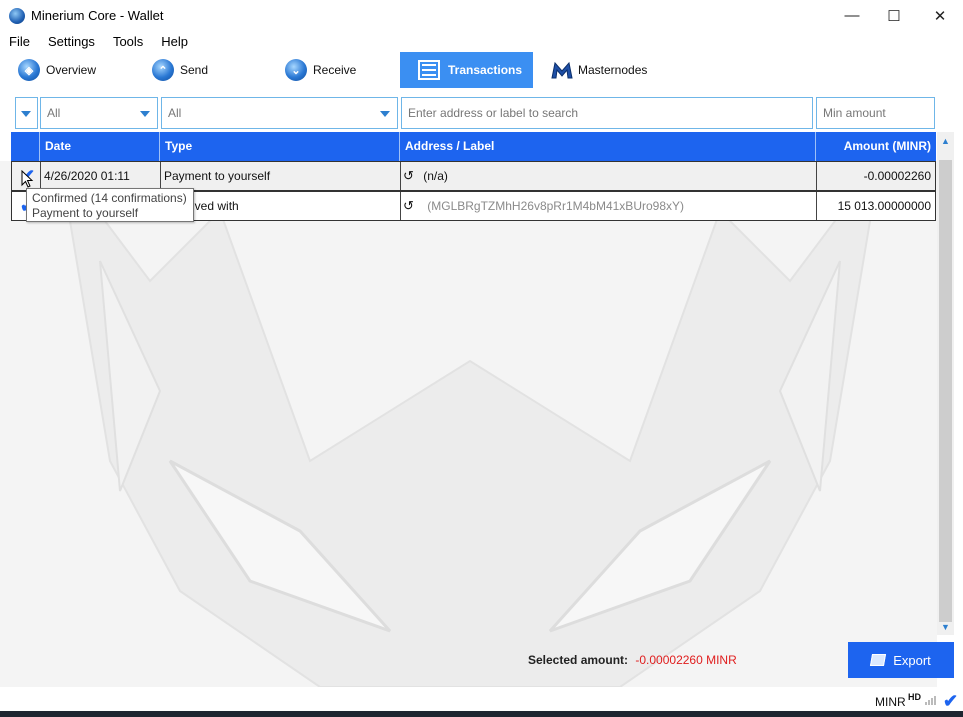 Image resolution: width=963 pixels, height=717 pixels. Describe the element at coordinates (19, 42) in the screenshot. I see `menu-file: File` at that location.